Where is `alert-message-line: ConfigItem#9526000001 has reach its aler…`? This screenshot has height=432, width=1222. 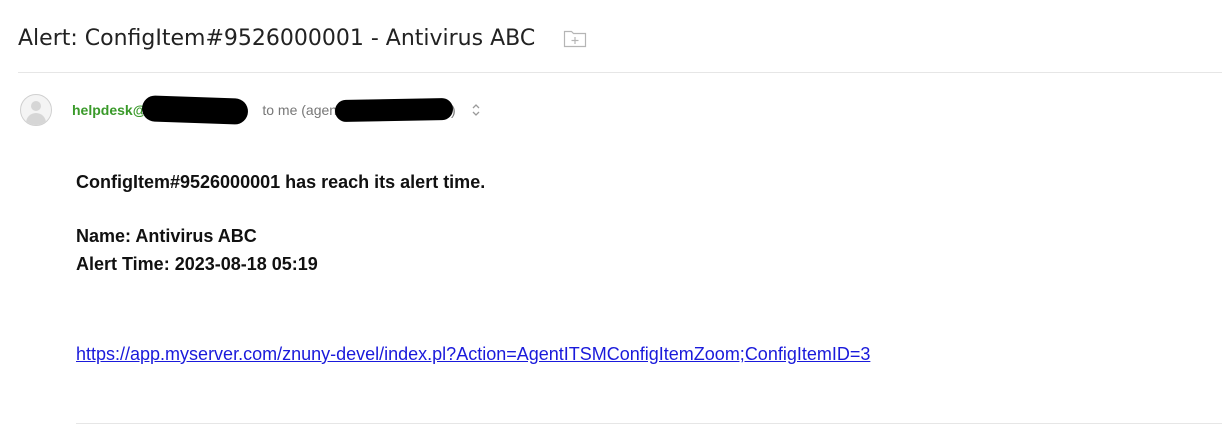 alert-message-line: ConfigItem#9526000001 has reach its aler… is located at coordinates (281, 182).